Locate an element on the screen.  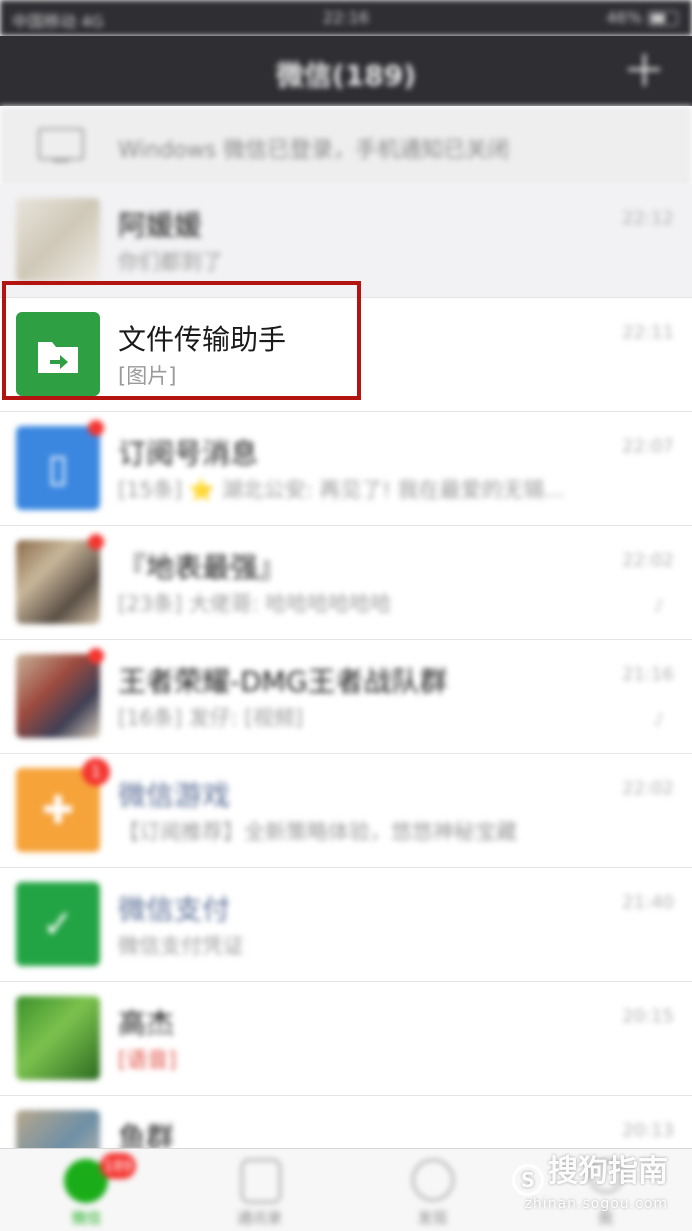
chat-time: 22:11 is located at coordinates (648, 332).